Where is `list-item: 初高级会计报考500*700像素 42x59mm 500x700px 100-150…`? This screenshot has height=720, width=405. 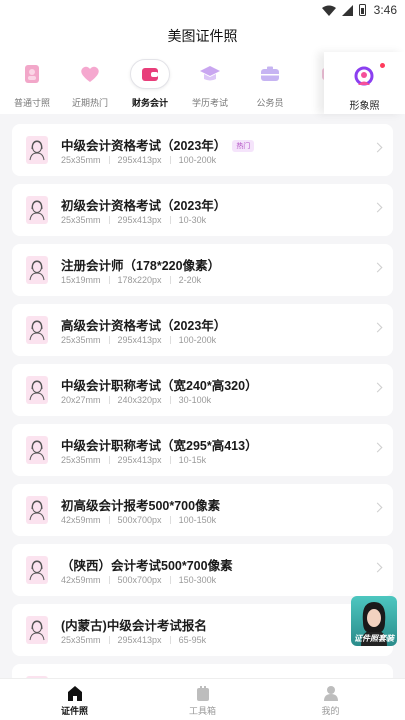
list-item: 初高级会计报考500*700像素 42x59mm 500x700px 100-150… is located at coordinates (202, 510).